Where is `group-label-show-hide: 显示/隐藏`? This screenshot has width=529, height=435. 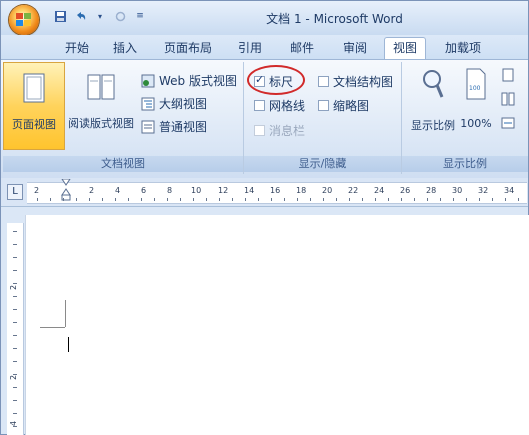 group-label-show-hide: 显示/隐藏 is located at coordinates (322, 164).